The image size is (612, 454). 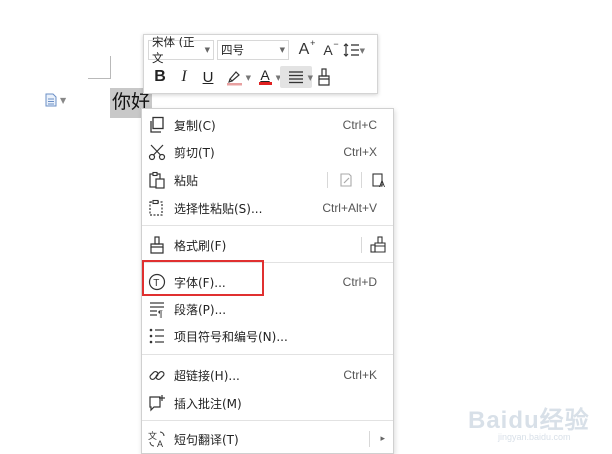 I want to click on menu-item-label: 短句翻译(T), so click(x=206, y=439).